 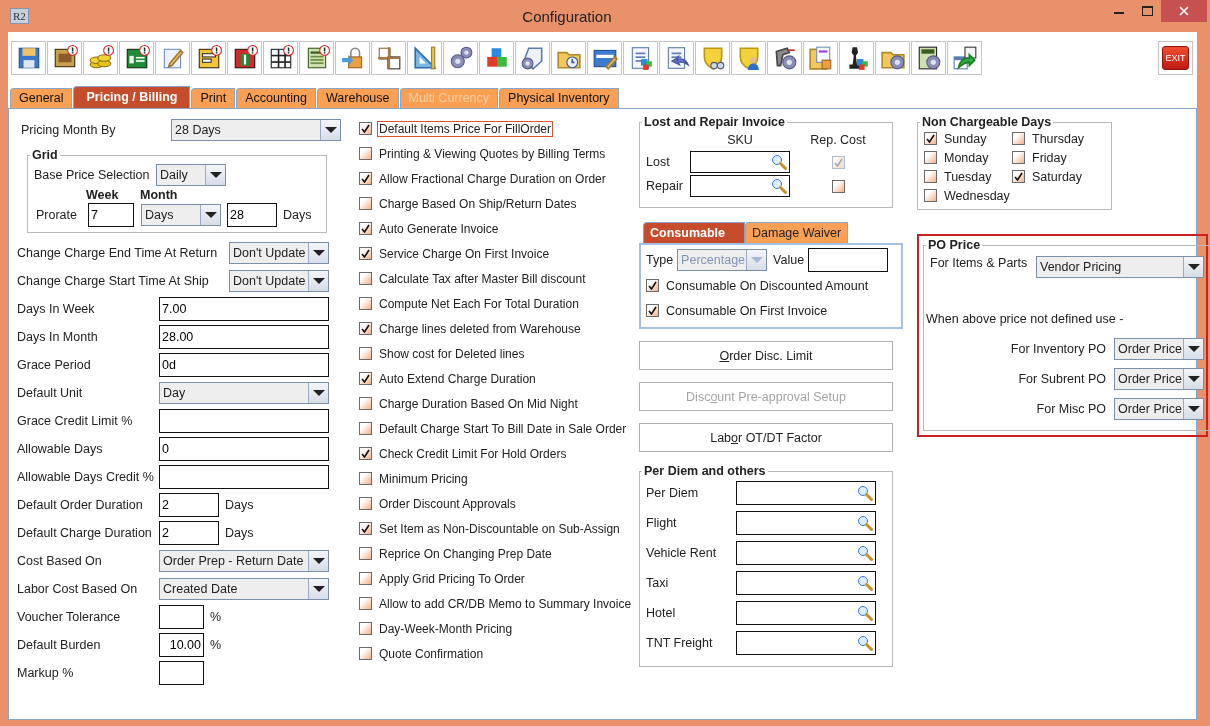 I want to click on checkbox-label: Saturday, so click(x=1057, y=176).